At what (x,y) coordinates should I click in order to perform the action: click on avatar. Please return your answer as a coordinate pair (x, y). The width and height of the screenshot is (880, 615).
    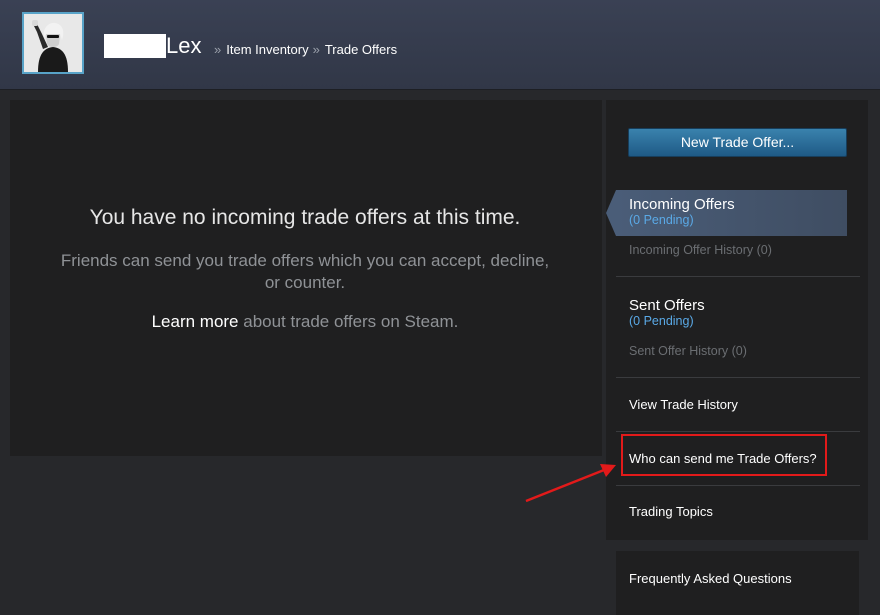
    Looking at the image, I should click on (53, 43).